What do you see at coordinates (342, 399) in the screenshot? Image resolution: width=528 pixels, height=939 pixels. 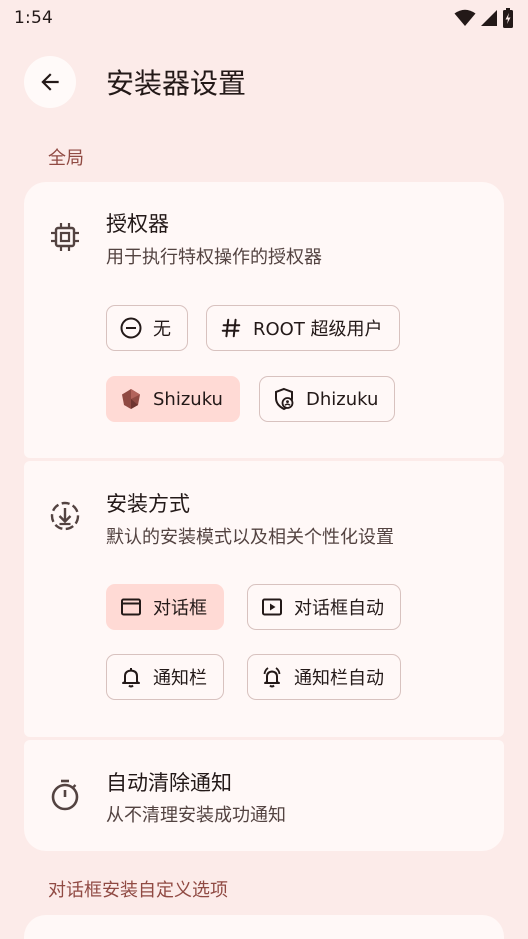 I see `chip-label: Dhizuku` at bounding box center [342, 399].